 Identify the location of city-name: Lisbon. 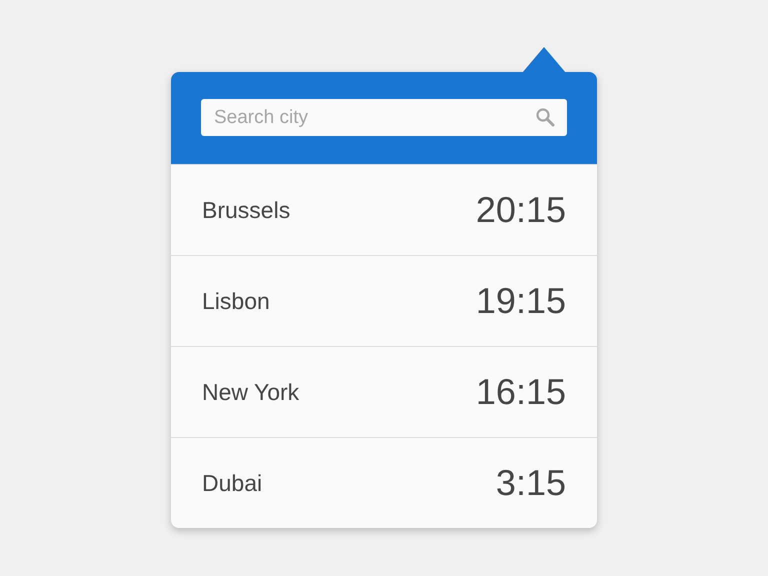
(236, 301).